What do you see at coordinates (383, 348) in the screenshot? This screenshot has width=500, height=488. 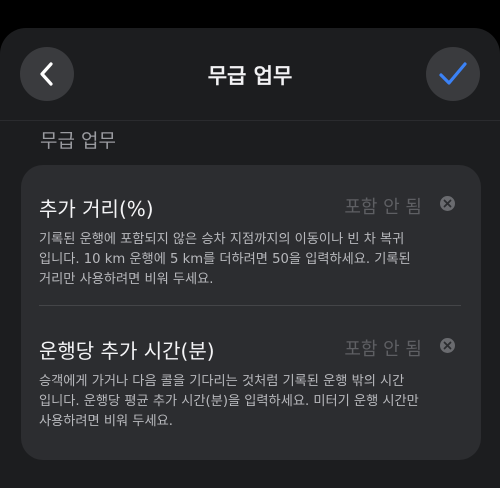 I see `extra-time-input: 포함 안 됨` at bounding box center [383, 348].